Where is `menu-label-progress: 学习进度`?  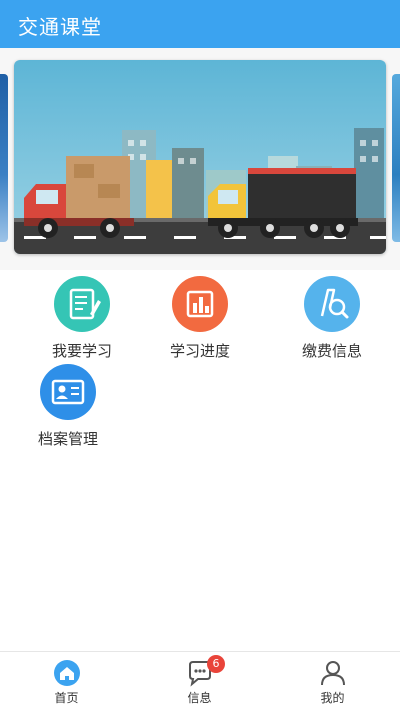
menu-label-progress: 学习进度 is located at coordinates (199, 351).